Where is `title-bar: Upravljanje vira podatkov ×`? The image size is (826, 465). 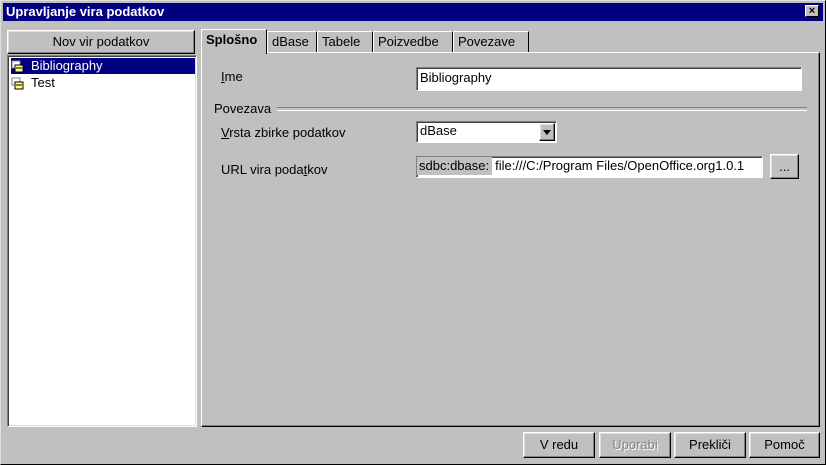 title-bar: Upravljanje vira podatkov × is located at coordinates (413, 12).